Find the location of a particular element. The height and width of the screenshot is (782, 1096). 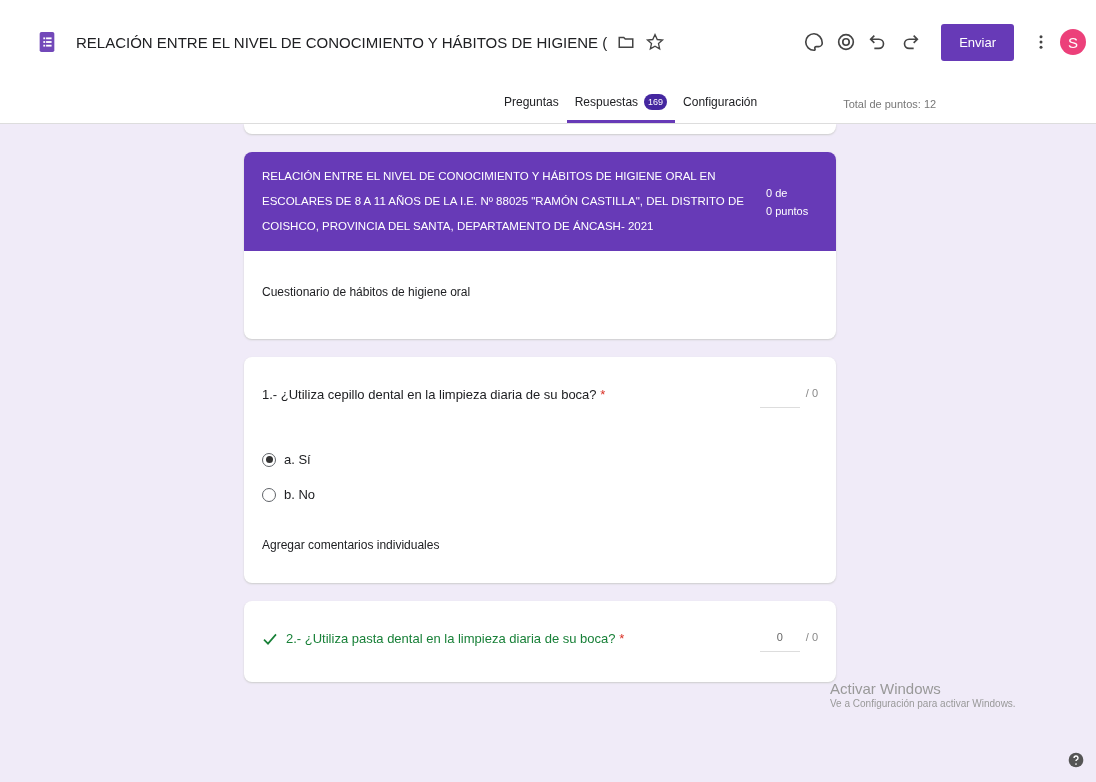

activation-notice: Activar Windows is located at coordinates (885, 688).